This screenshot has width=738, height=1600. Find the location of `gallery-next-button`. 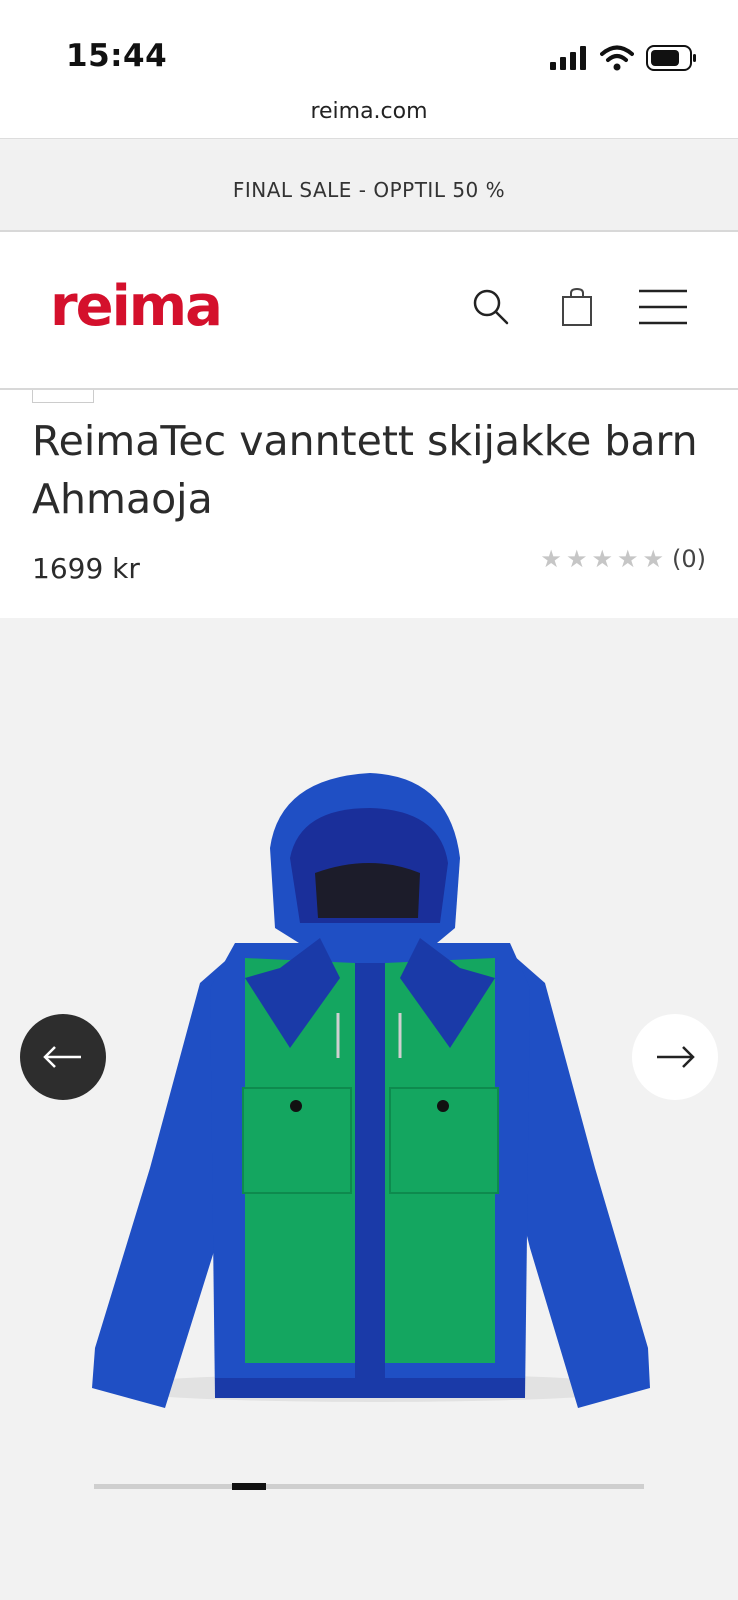

gallery-next-button is located at coordinates (675, 1057).